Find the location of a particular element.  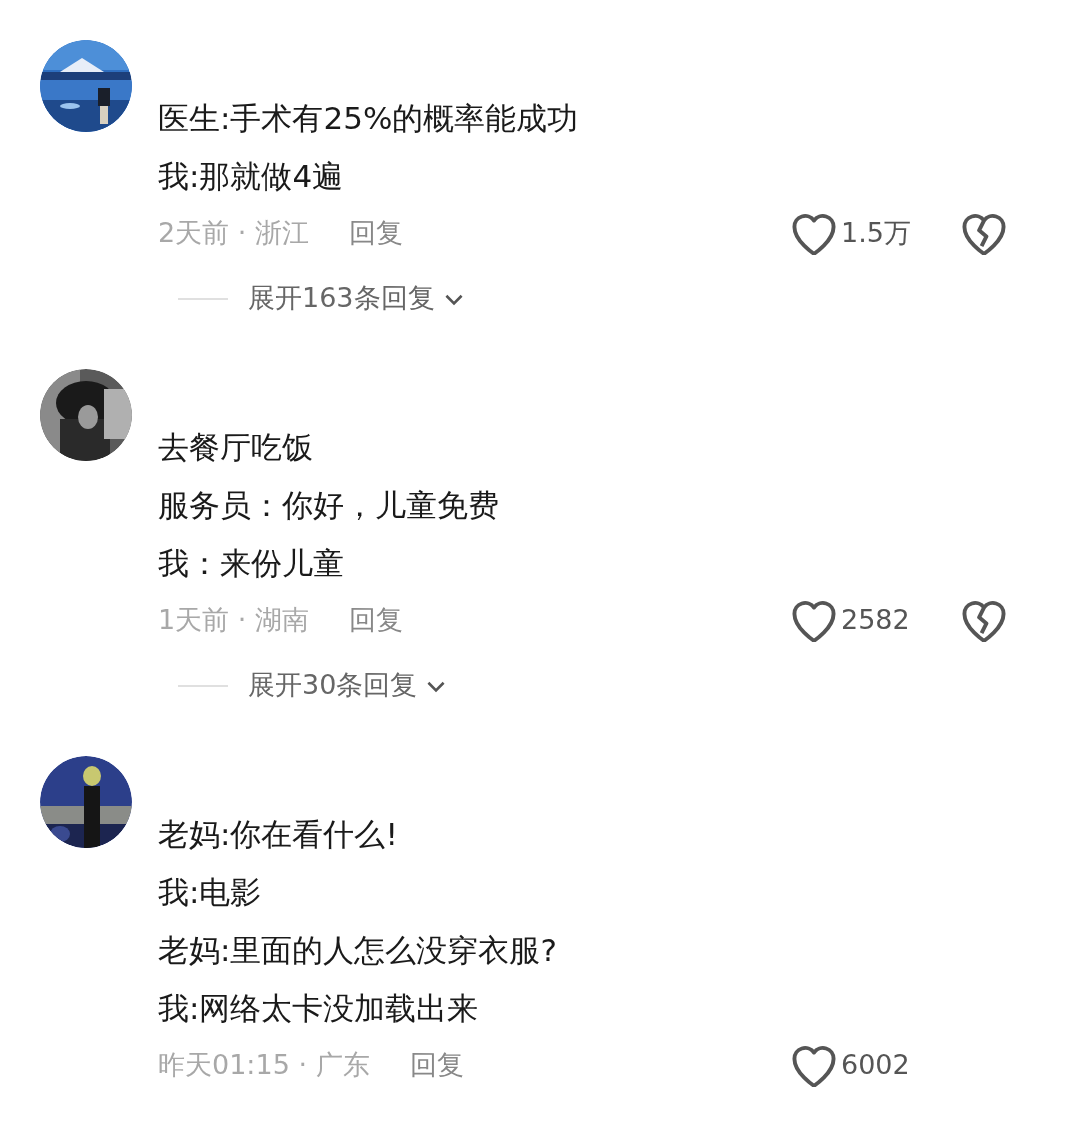

comment-text: 医生:手术有25%的概率能成功 is located at coordinates (369, 118).